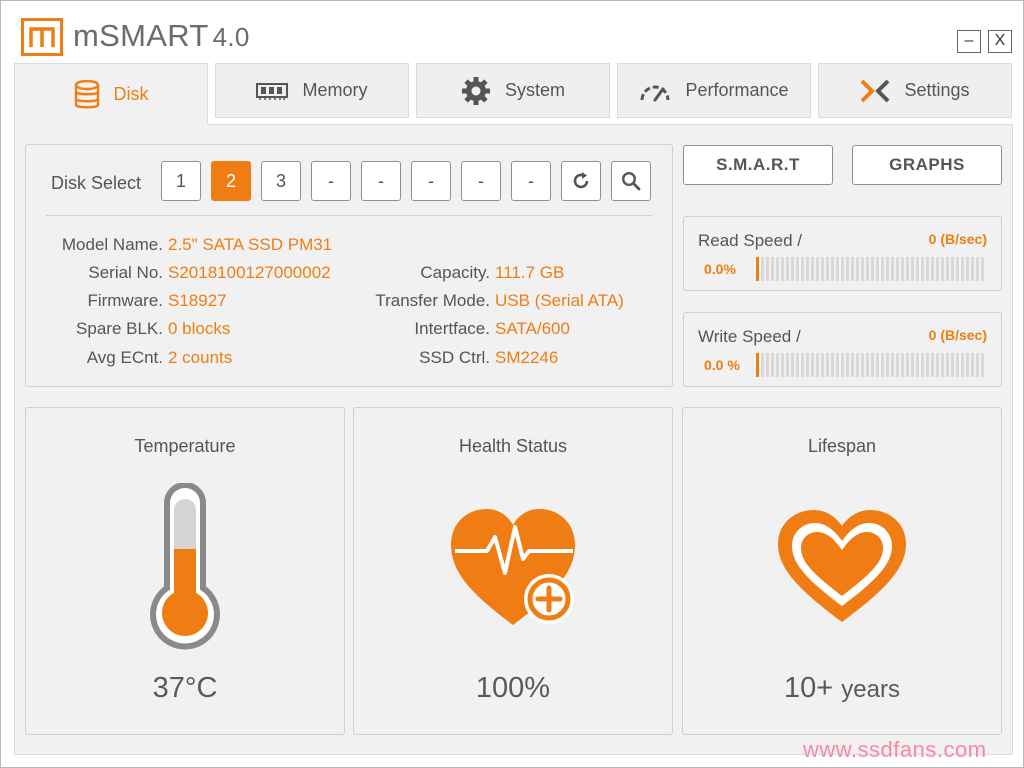 Image resolution: width=1024 pixels, height=768 pixels. I want to click on heart-pulse-plus-icon, so click(513, 568).